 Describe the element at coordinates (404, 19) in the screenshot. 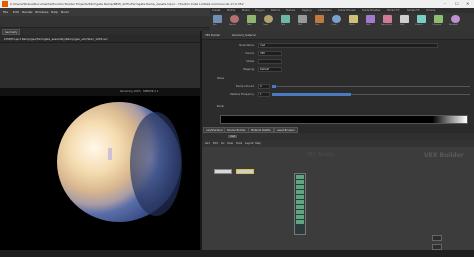

I see `font-tool-icon` at that location.